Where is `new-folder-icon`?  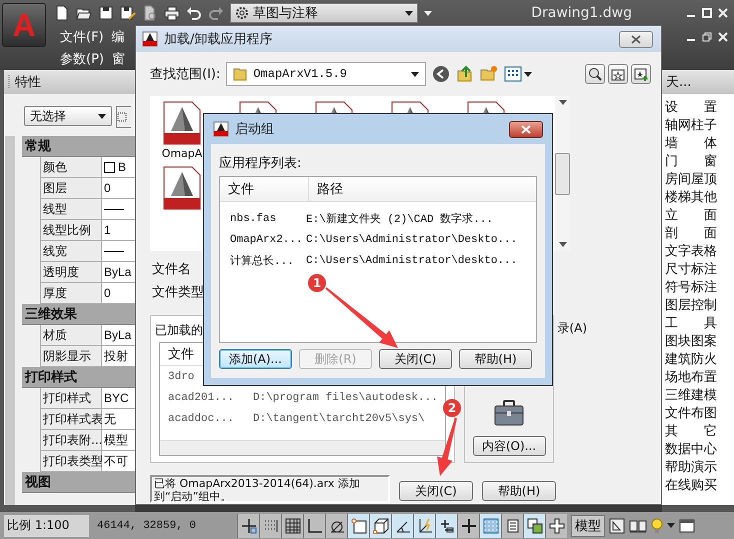 new-folder-icon is located at coordinates (489, 74).